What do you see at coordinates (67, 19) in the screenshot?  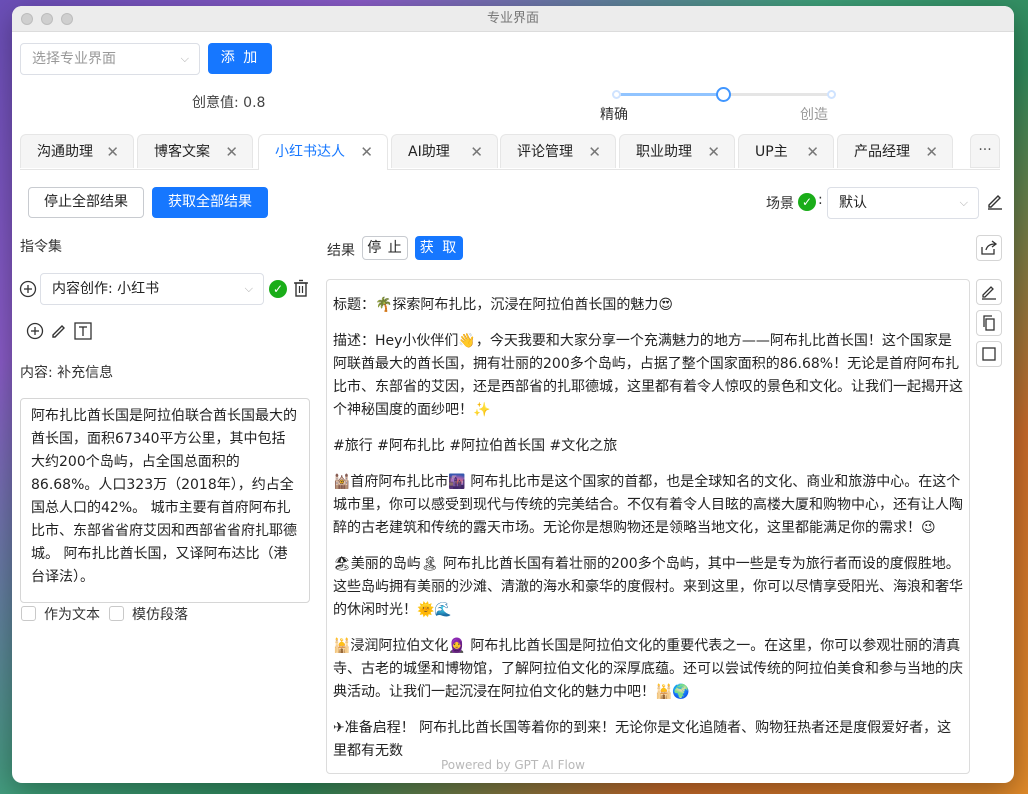 I see `zoom-window-button` at bounding box center [67, 19].